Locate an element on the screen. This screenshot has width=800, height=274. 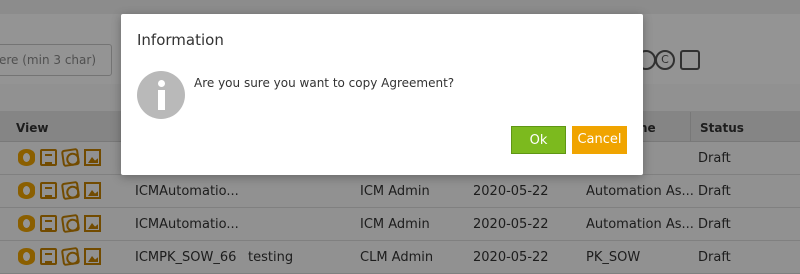
ok-button: Ok is located at coordinates (538, 140).